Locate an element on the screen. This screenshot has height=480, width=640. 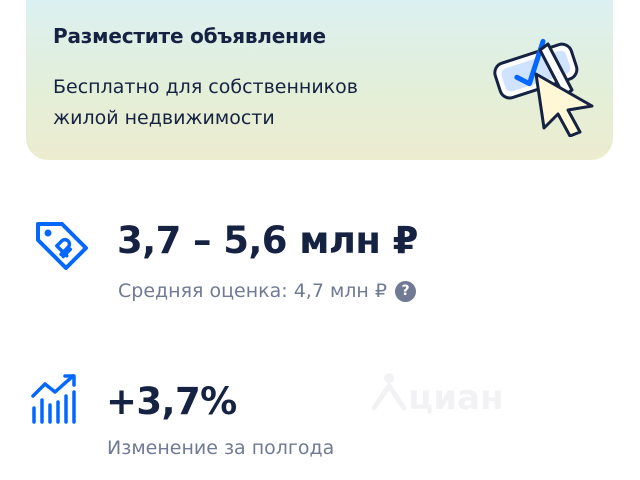
growth-chart-icon is located at coordinates (56, 398).